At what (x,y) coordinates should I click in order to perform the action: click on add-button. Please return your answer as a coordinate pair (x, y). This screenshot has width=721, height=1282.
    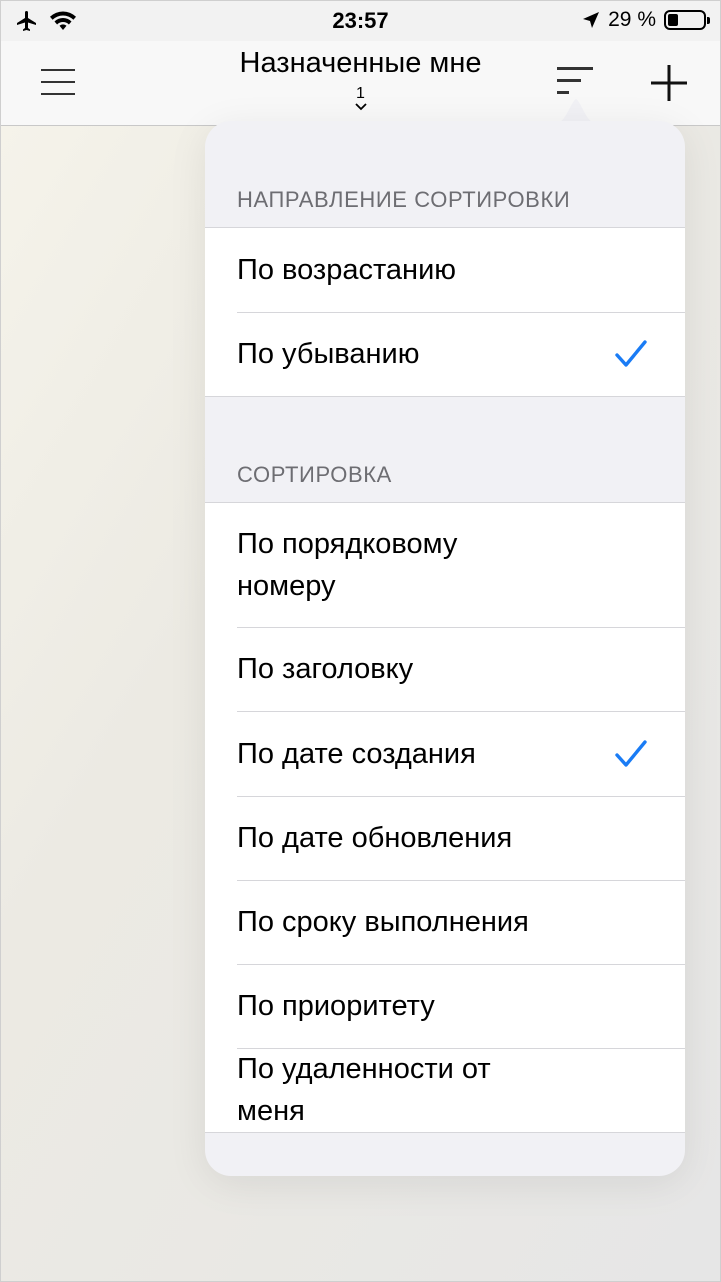
    Looking at the image, I should click on (669, 85).